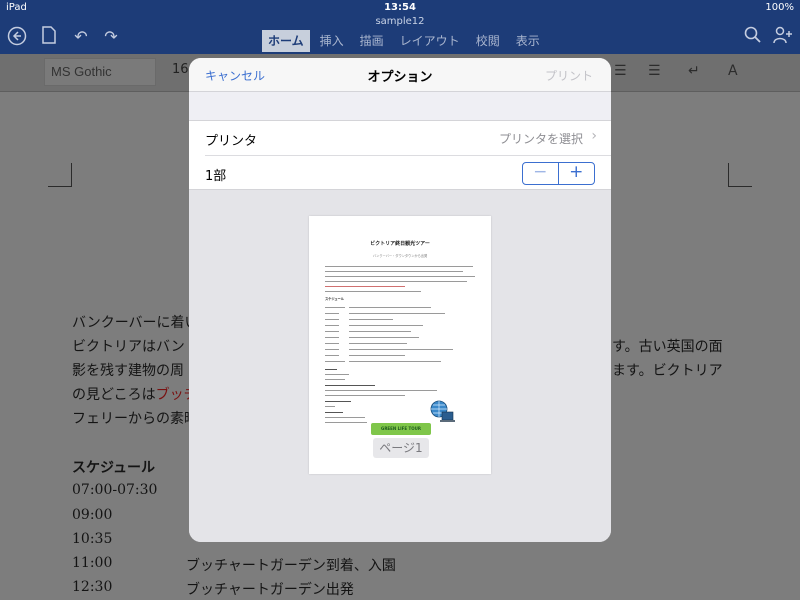  I want to click on schedule-heading: スケジュール, so click(114, 468).